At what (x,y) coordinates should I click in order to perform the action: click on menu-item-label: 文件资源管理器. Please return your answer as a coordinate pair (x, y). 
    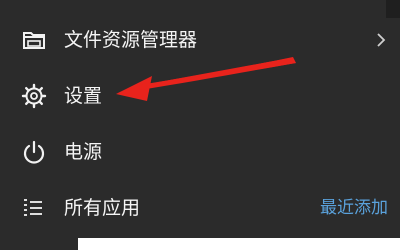
    Looking at the image, I should click on (131, 40).